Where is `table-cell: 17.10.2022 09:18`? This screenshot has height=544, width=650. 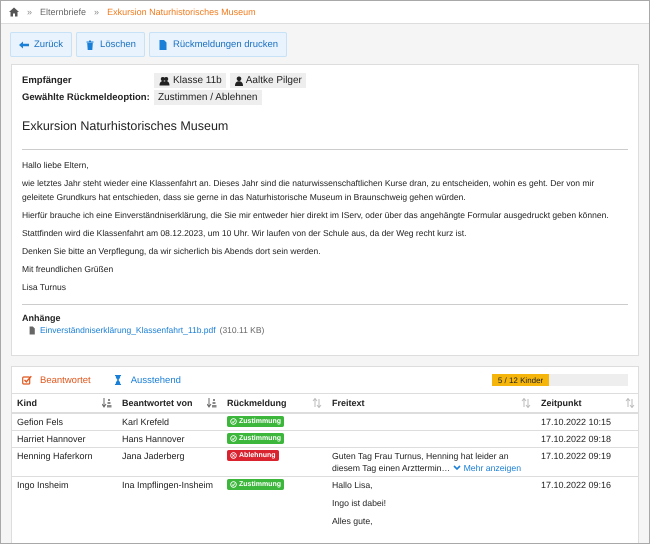
table-cell: 17.10.2022 09:18 is located at coordinates (587, 439).